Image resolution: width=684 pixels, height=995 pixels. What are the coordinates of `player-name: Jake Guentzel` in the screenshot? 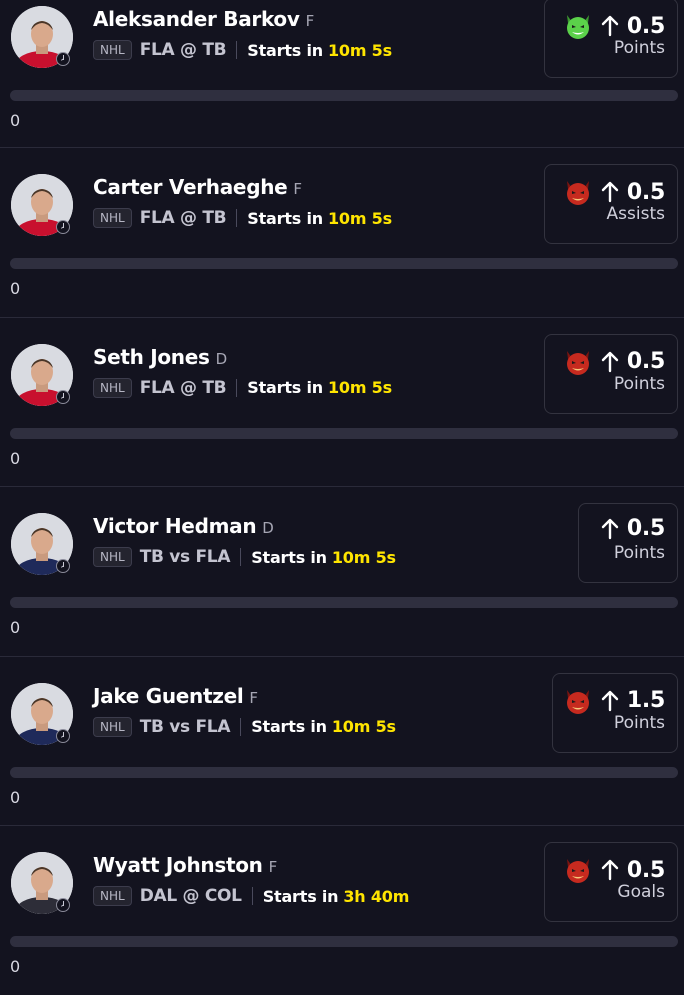 It's located at (168, 696).